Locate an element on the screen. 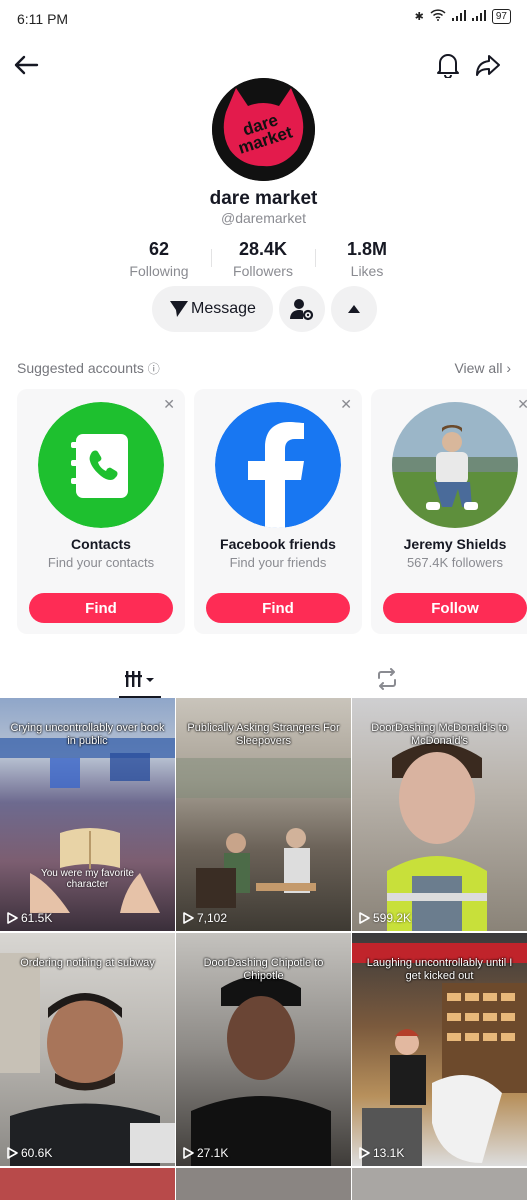 The image size is (527, 1200). video-overlay-text: You were my favorite character is located at coordinates (87, 879).